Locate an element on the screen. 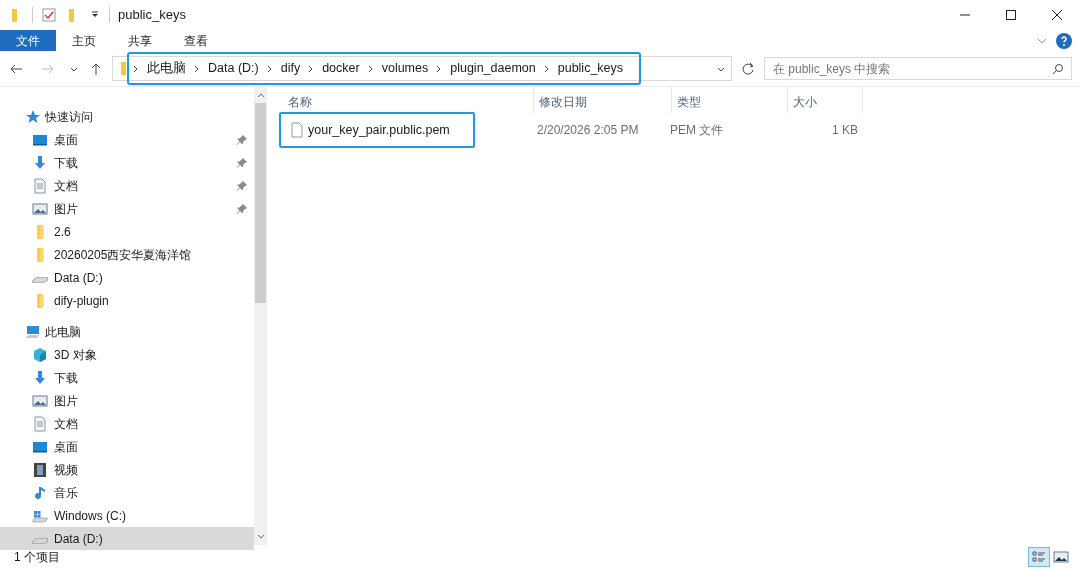 The height and width of the screenshot is (569, 1080). modified-date: 2/20/2026 2:05 PM is located at coordinates (588, 130).